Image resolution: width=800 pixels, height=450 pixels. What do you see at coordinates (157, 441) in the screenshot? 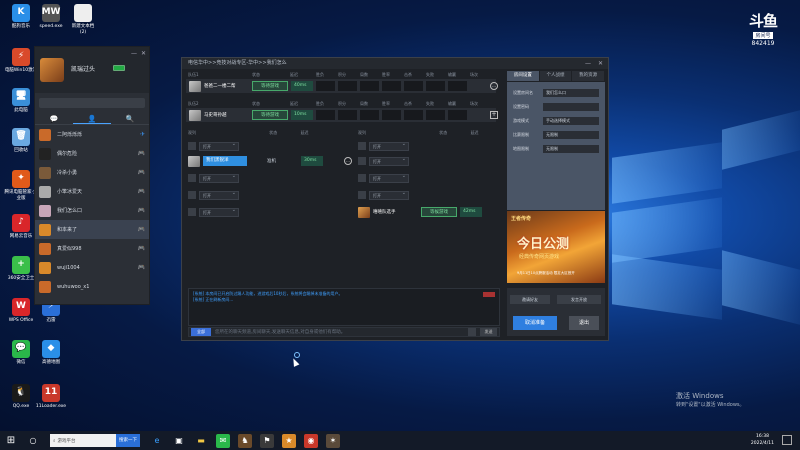
I see `edge-icon: e` at bounding box center [157, 441].